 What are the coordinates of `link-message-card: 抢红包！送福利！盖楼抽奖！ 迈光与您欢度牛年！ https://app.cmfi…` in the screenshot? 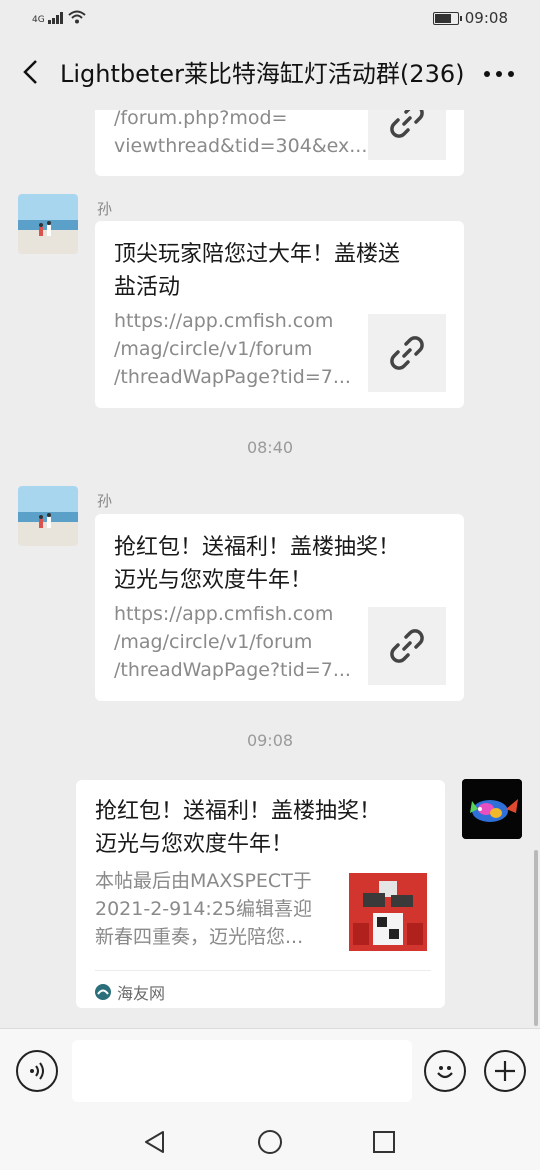 It's located at (279, 607).